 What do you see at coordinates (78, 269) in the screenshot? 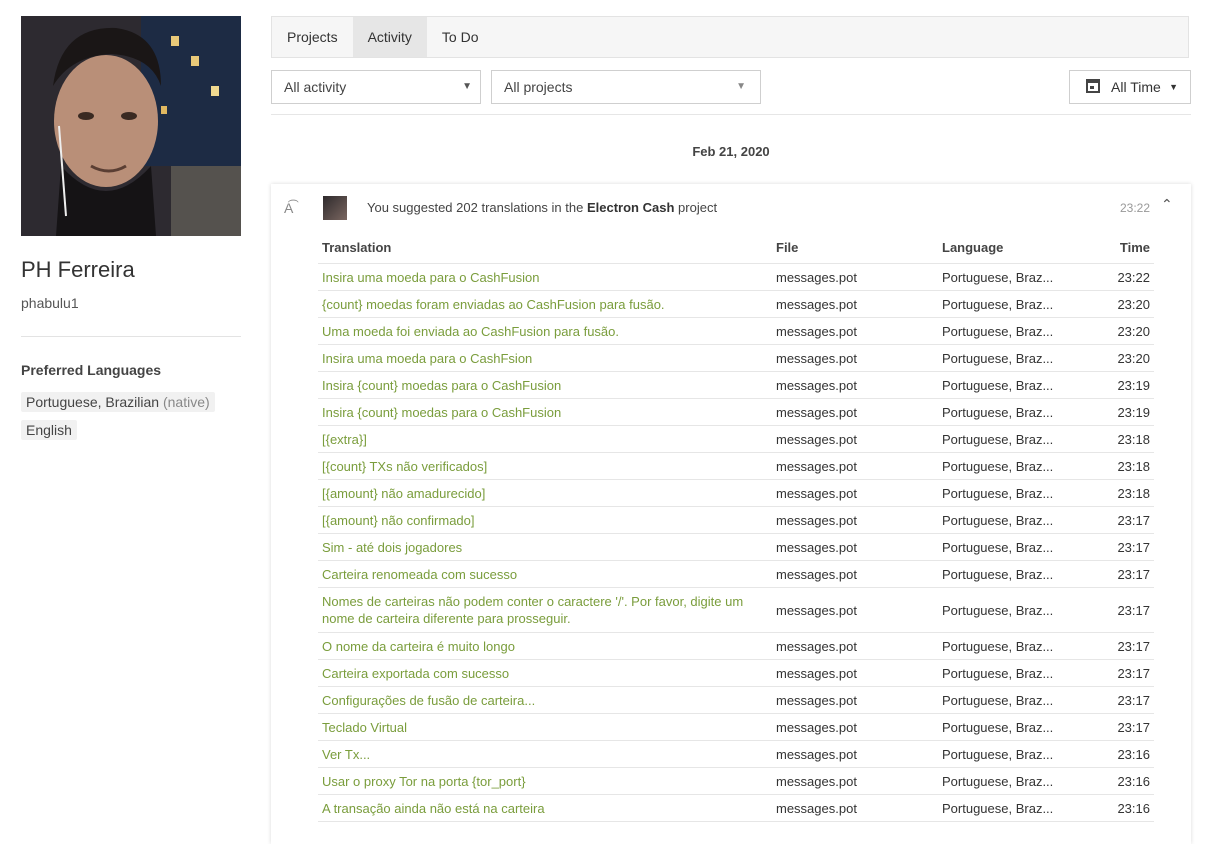
I see `profile-name: PH Ferreira` at bounding box center [78, 269].